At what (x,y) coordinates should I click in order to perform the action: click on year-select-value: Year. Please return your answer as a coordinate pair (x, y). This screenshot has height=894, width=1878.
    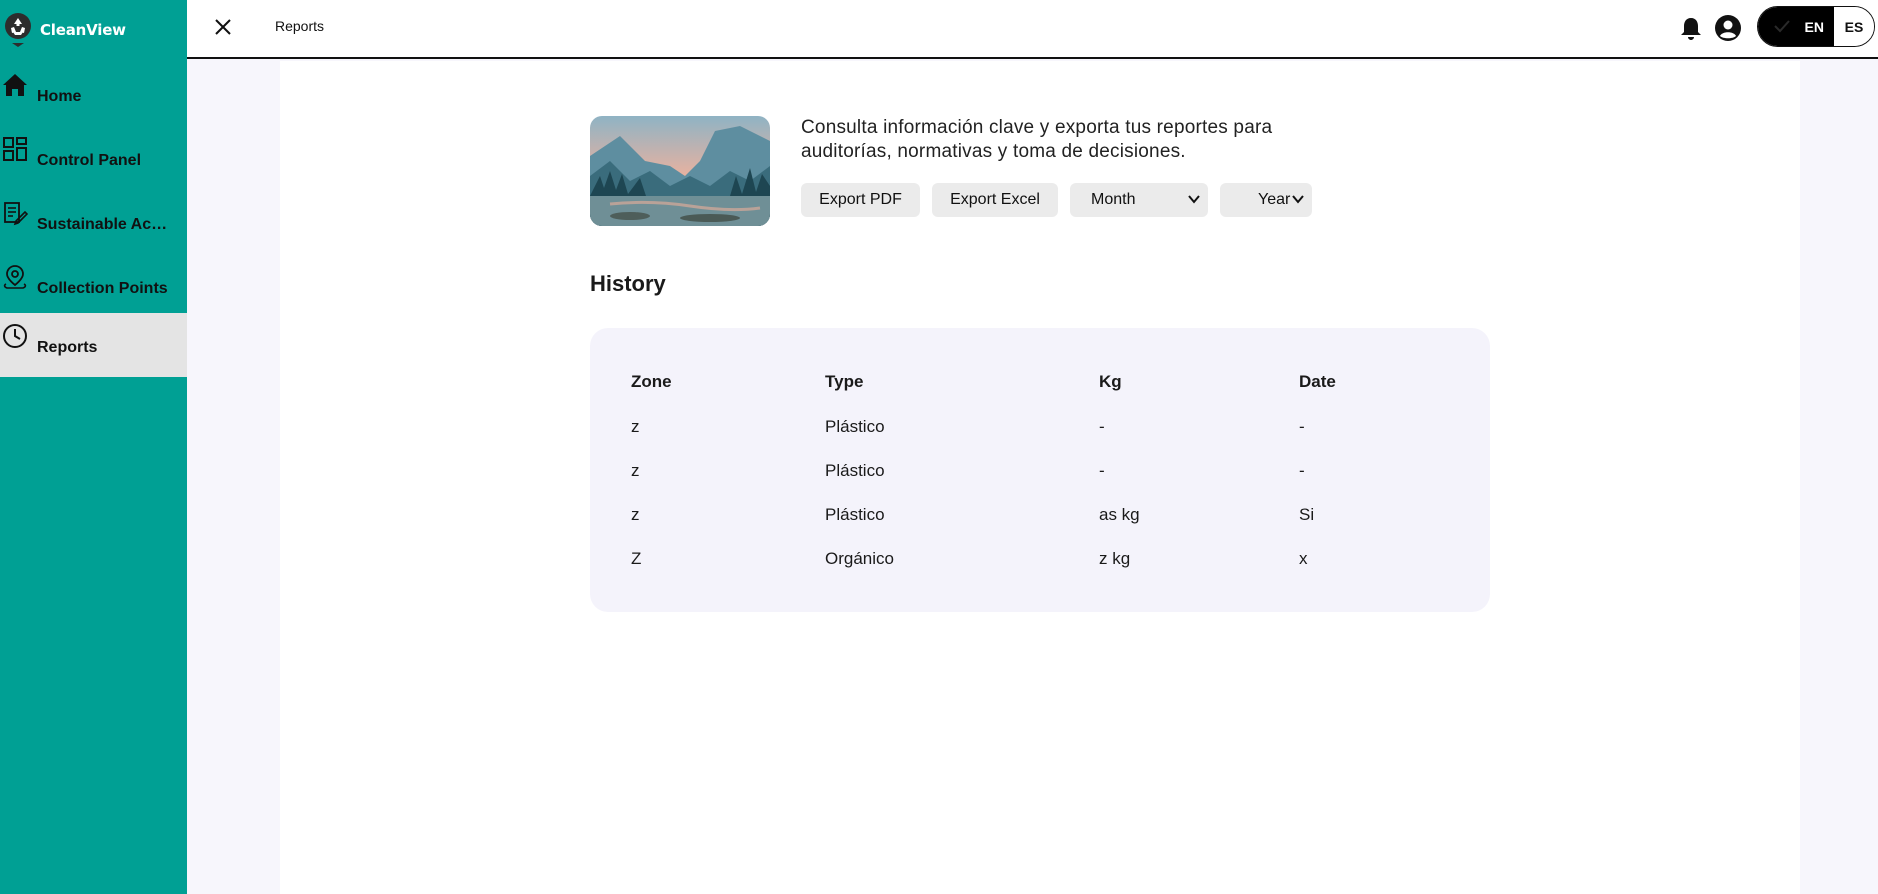
    Looking at the image, I should click on (1274, 199).